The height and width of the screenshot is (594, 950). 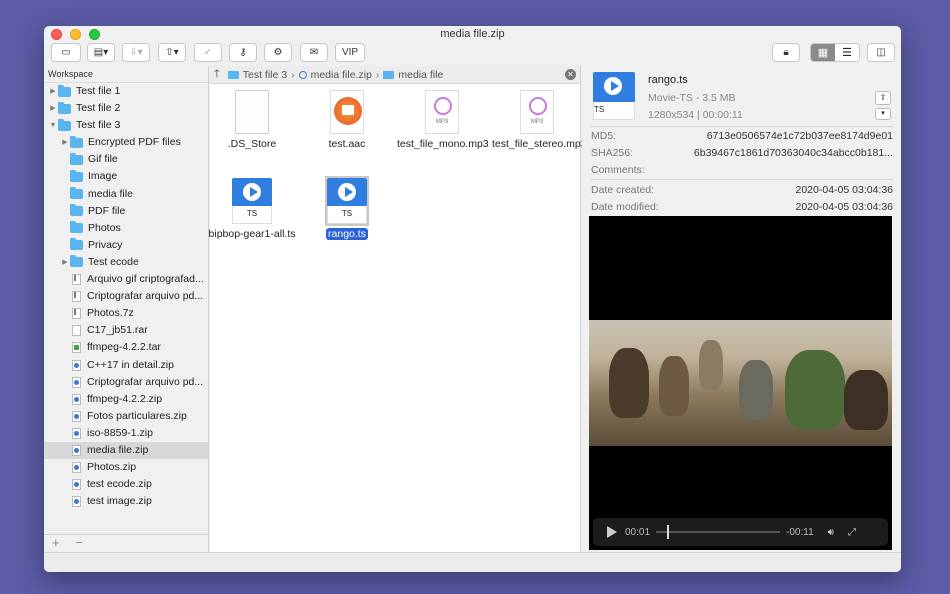 I want to click on sidebar-item: Photos.7z, so click(x=126, y=313).